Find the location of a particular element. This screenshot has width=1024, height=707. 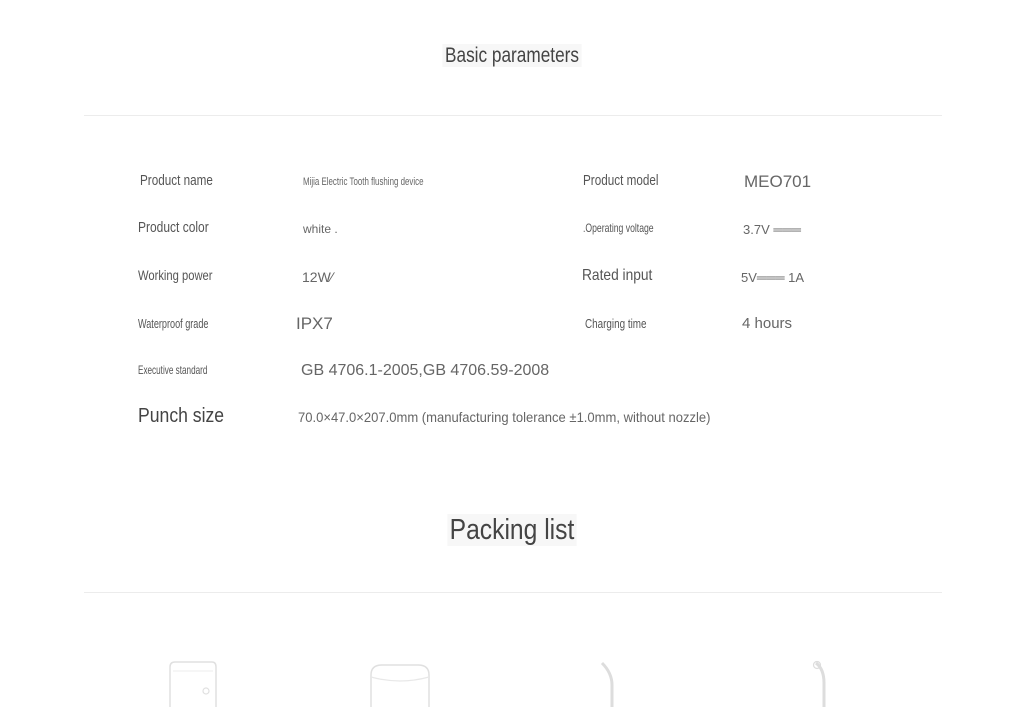

rated-input-label: Rated input is located at coordinates (617, 275).